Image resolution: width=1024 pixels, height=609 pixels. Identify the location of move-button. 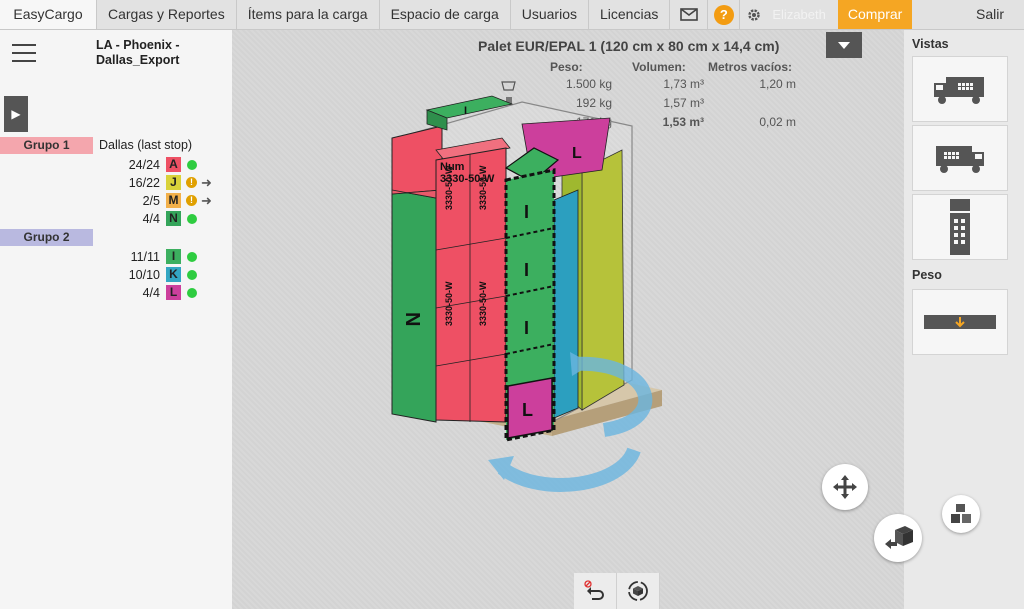
(845, 487).